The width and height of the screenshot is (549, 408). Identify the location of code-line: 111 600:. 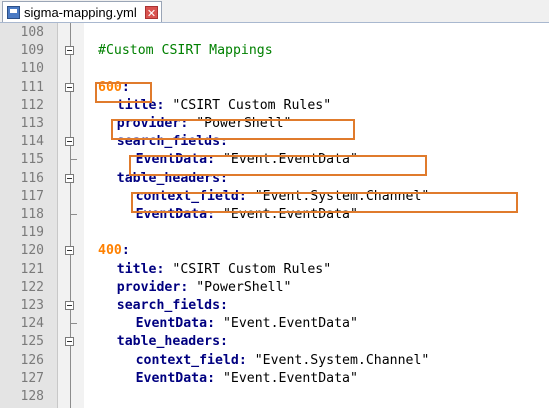
(274, 88).